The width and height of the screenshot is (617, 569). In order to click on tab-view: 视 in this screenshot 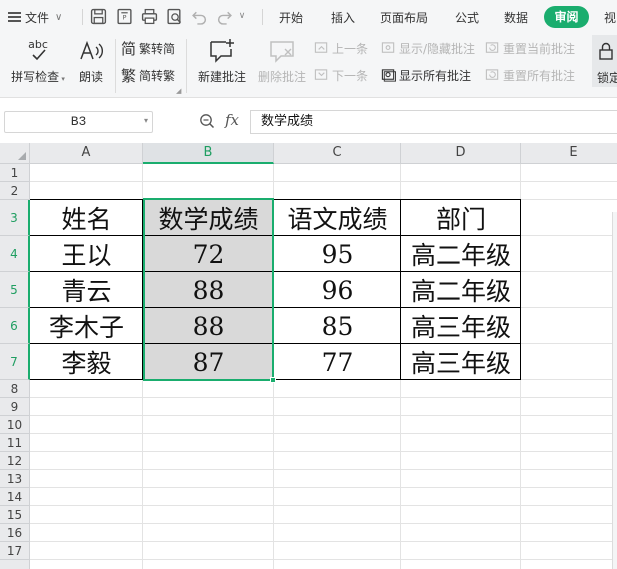, I will do `click(610, 17)`.